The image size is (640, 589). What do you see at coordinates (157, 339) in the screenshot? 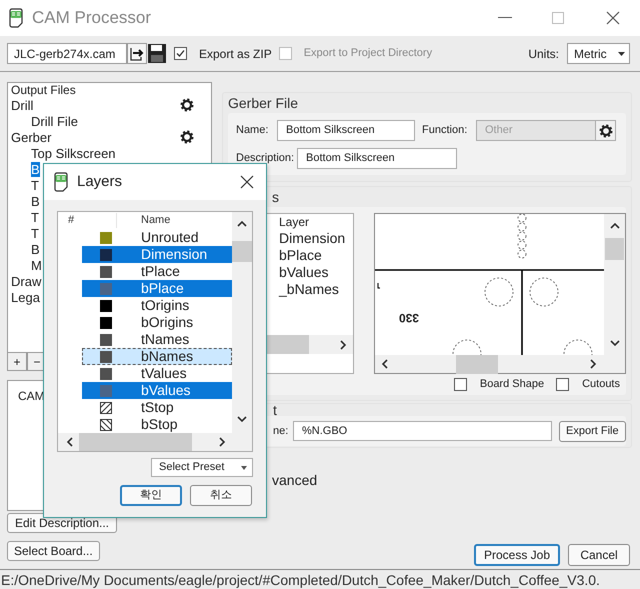
I see `layer-row: tNames` at bounding box center [157, 339].